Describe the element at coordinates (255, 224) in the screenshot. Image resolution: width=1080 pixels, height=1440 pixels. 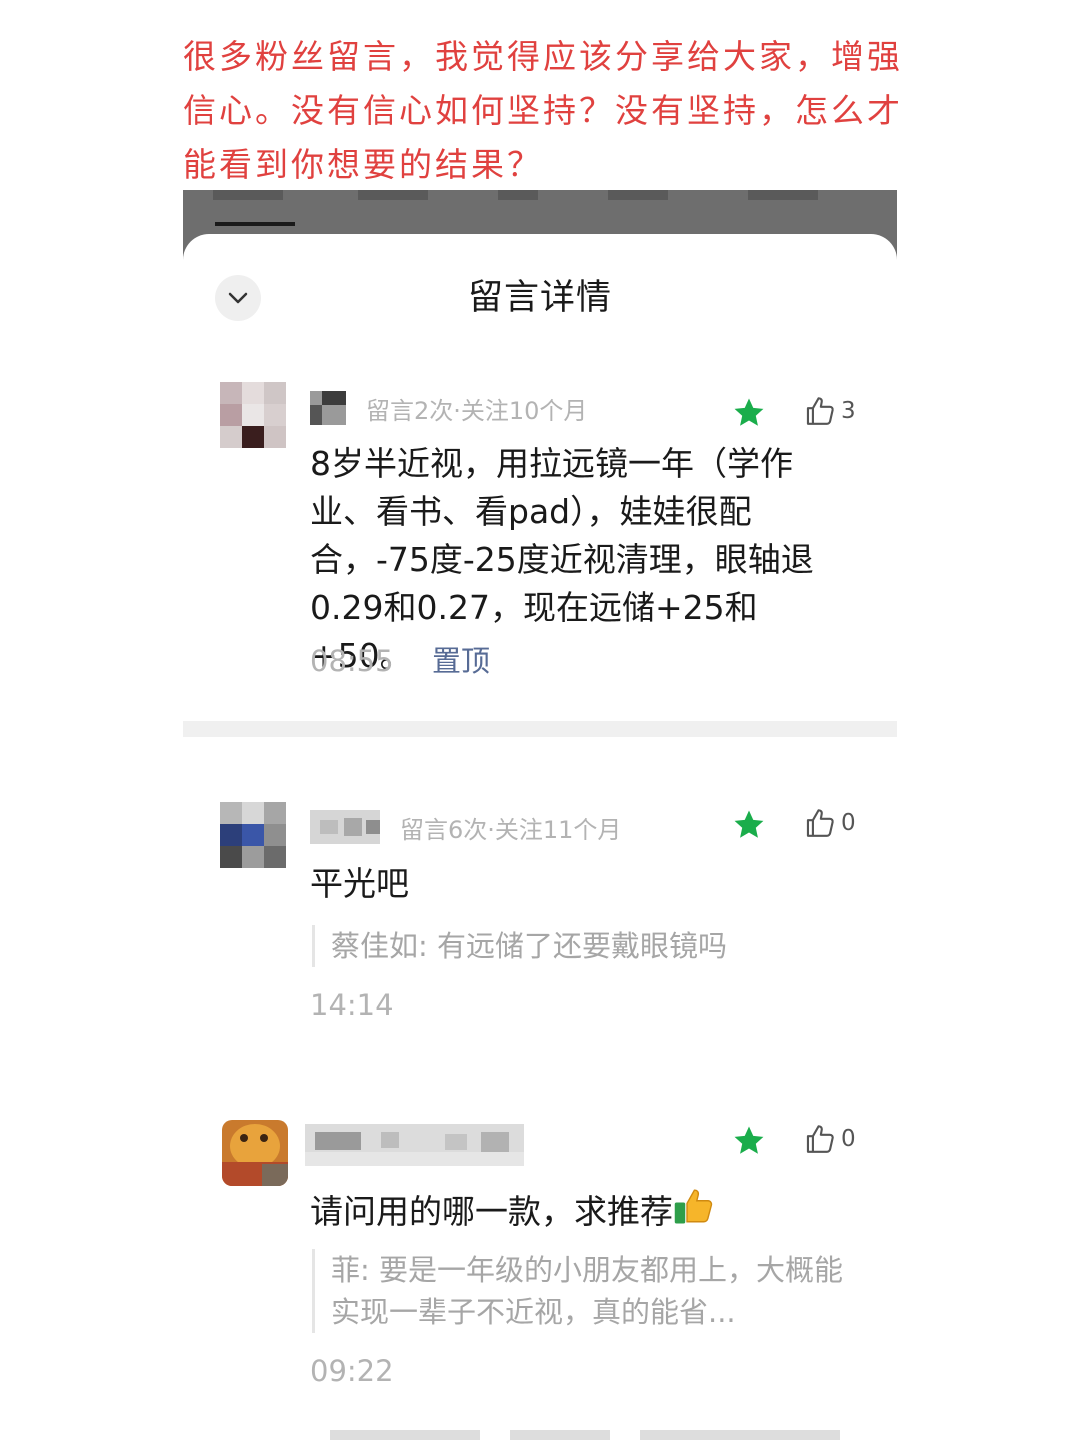
I see `background-tab-underline` at that location.